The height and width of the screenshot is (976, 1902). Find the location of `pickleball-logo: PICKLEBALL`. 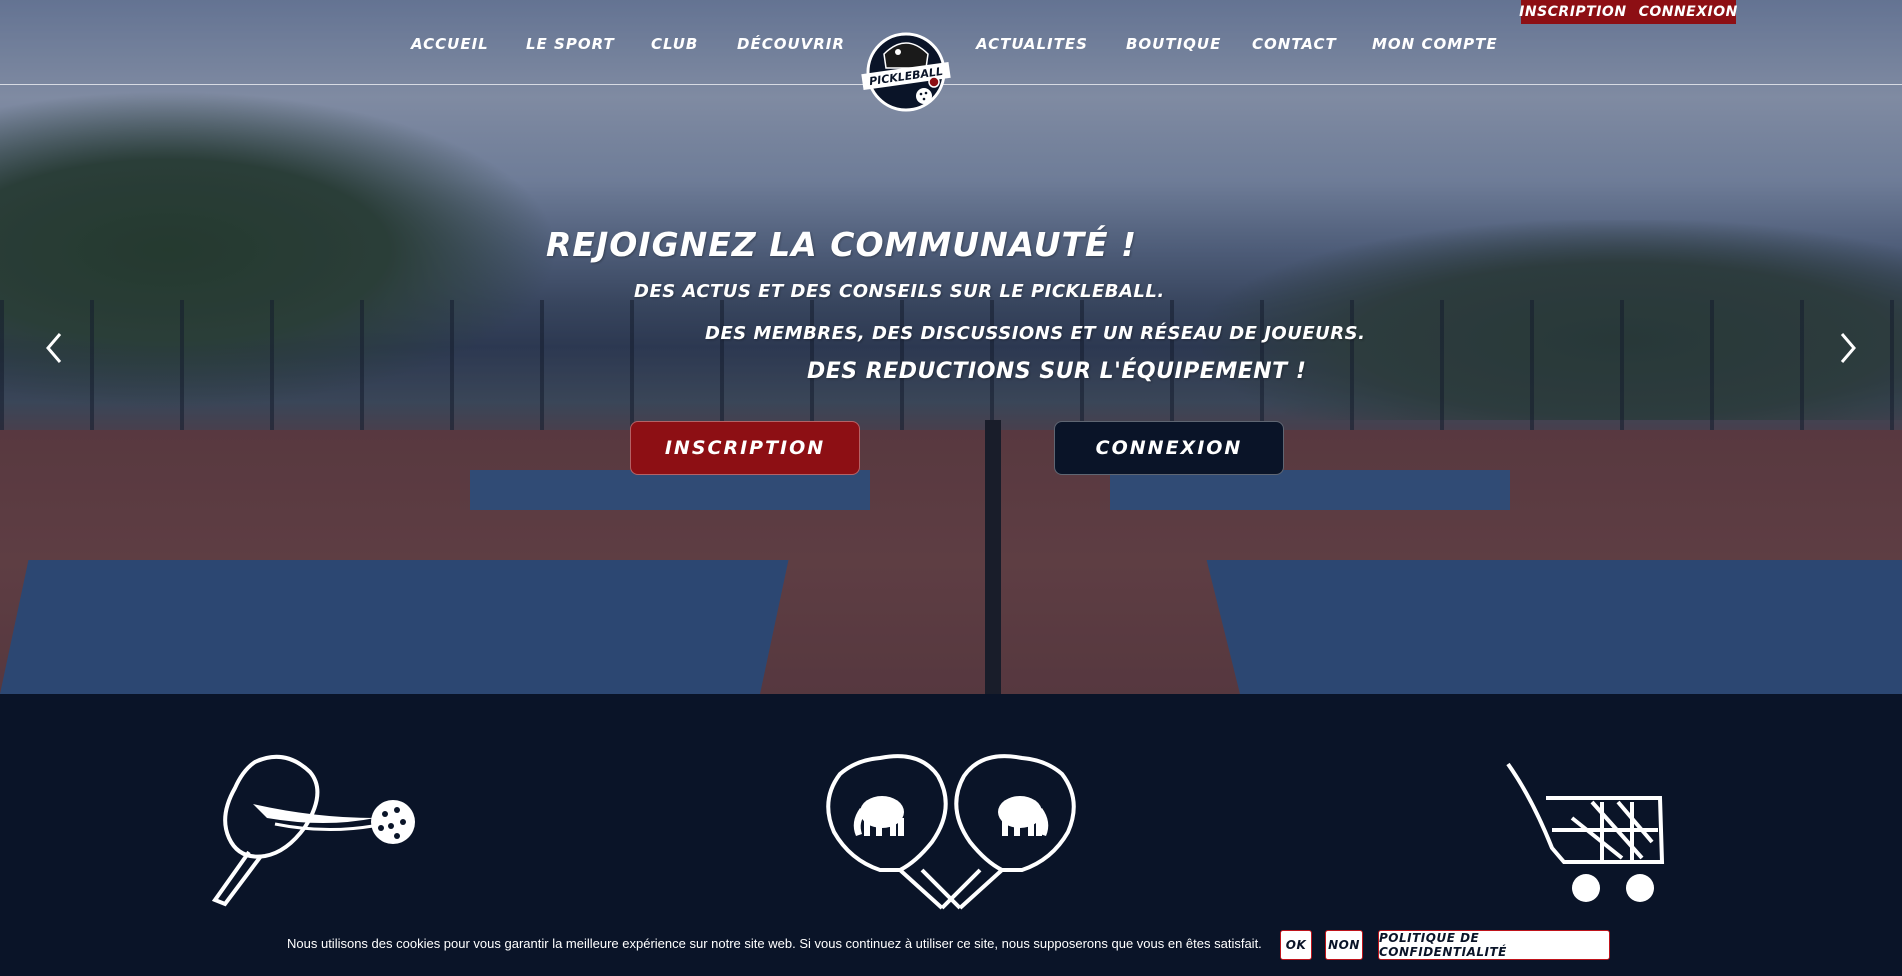

pickleball-logo: PICKLEBALL is located at coordinates (906, 68).